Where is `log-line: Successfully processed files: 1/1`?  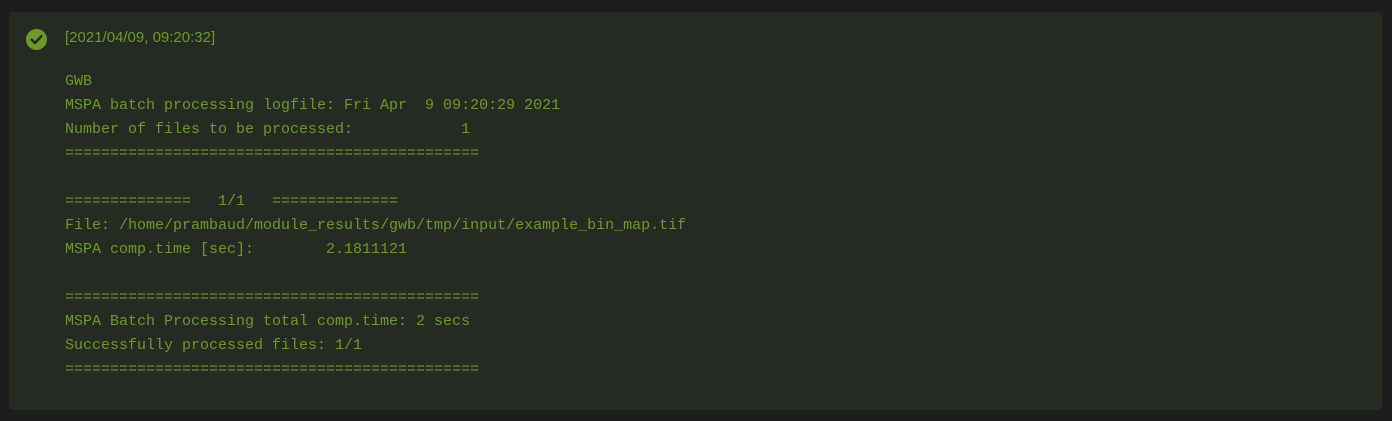 log-line: Successfully processed files: 1/1 is located at coordinates (214, 345).